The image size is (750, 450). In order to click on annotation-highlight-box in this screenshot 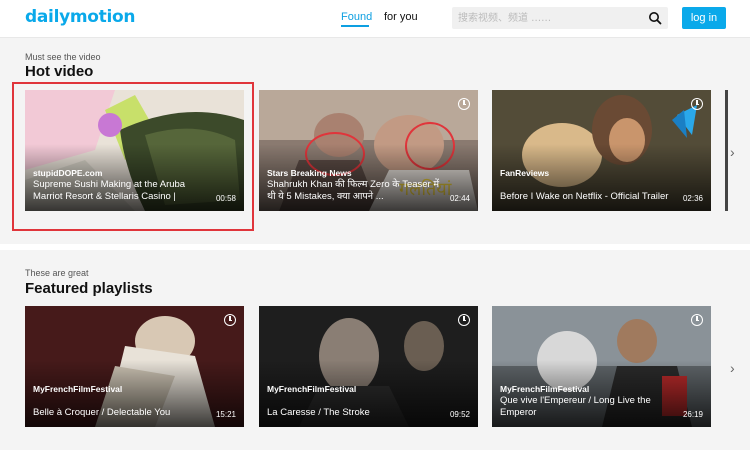, I will do `click(133, 156)`.